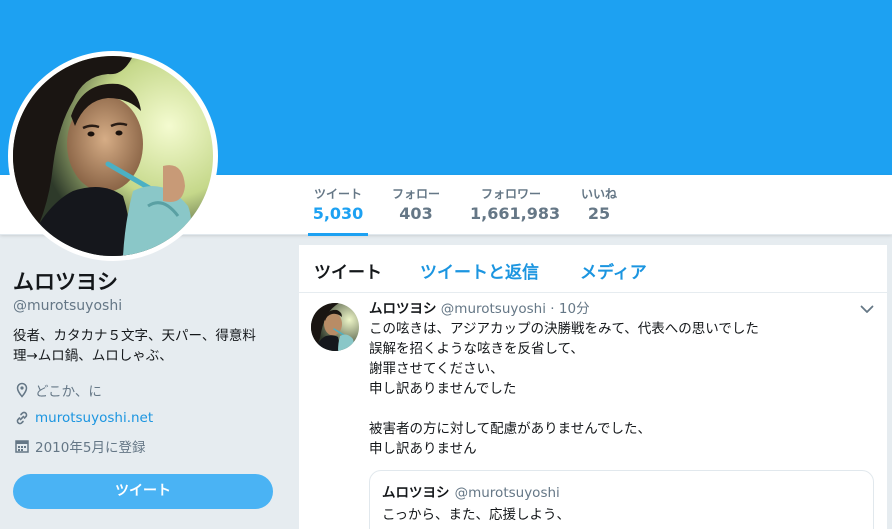  I want to click on tweet-timestamp: 10分, so click(574, 309).